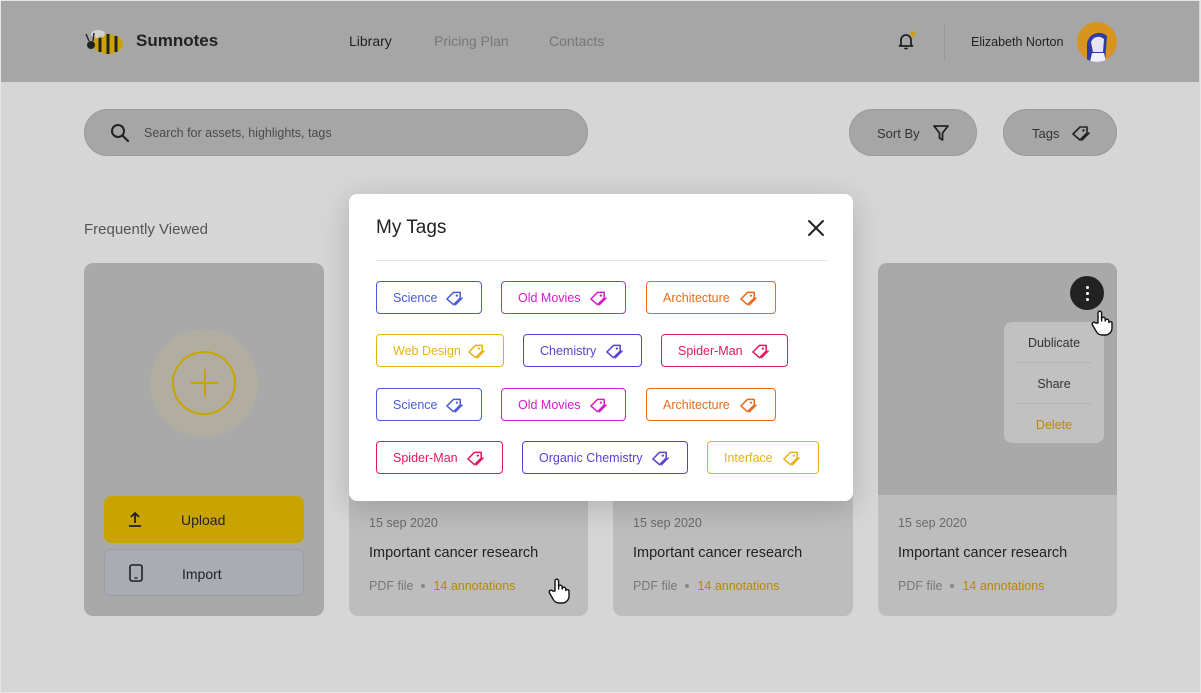  Describe the element at coordinates (204, 383) in the screenshot. I see `add-plus-icon` at that location.